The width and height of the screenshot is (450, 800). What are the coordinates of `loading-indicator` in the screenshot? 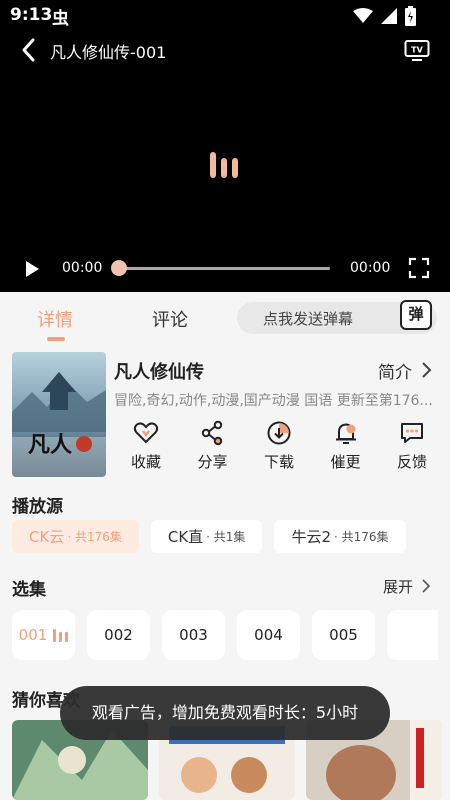 It's located at (224, 165).